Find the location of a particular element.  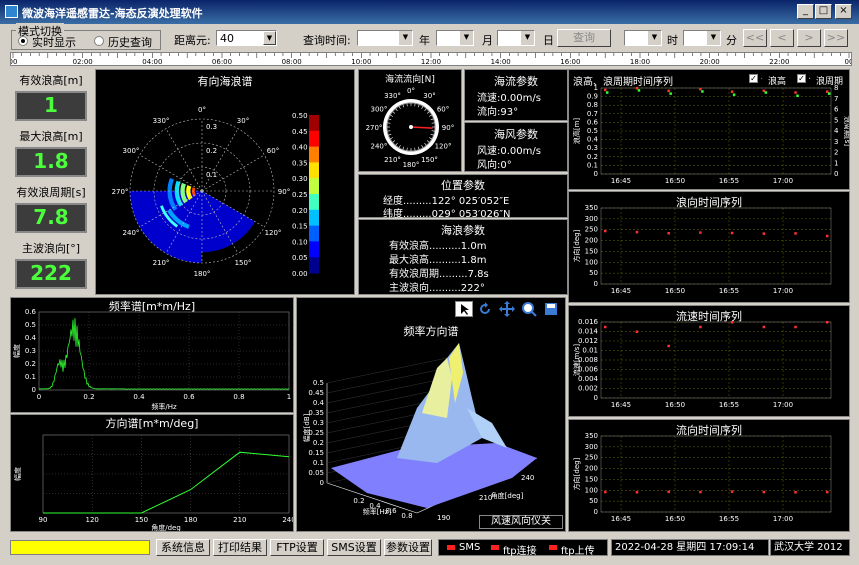

month-select: ▼ is located at coordinates (455, 38).